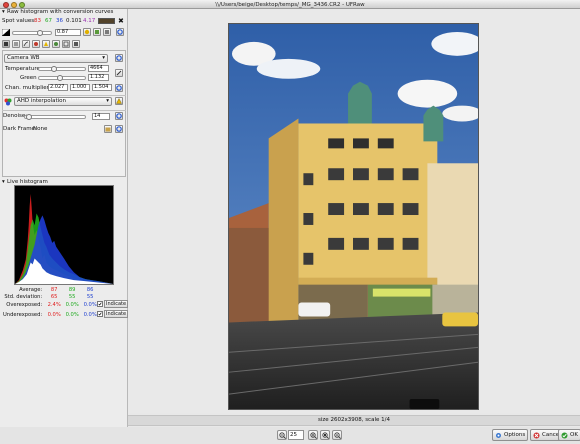 This screenshot has height=444, width=580. Describe the element at coordinates (101, 116) in the screenshot. I see `denoise-input: 14` at that location.